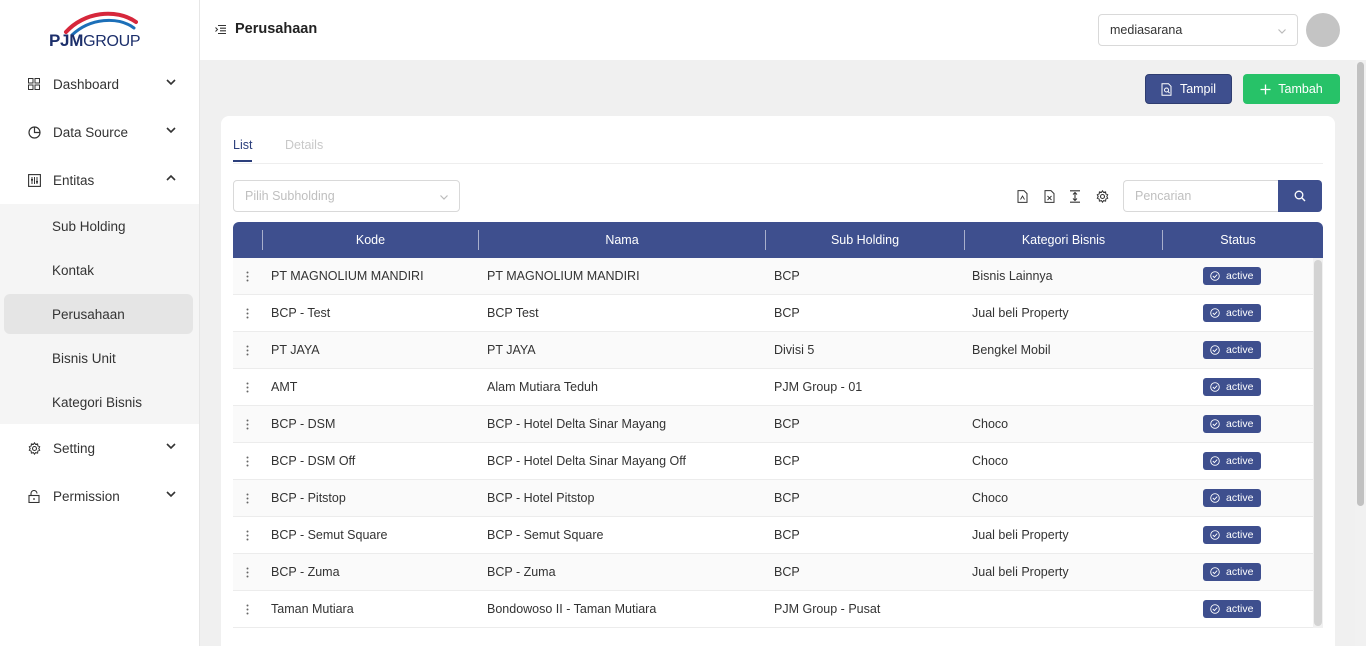 Image resolution: width=1366 pixels, height=646 pixels. I want to click on cell-nama: BCP - Hotel Delta Sinar Mayang Off, so click(586, 461).